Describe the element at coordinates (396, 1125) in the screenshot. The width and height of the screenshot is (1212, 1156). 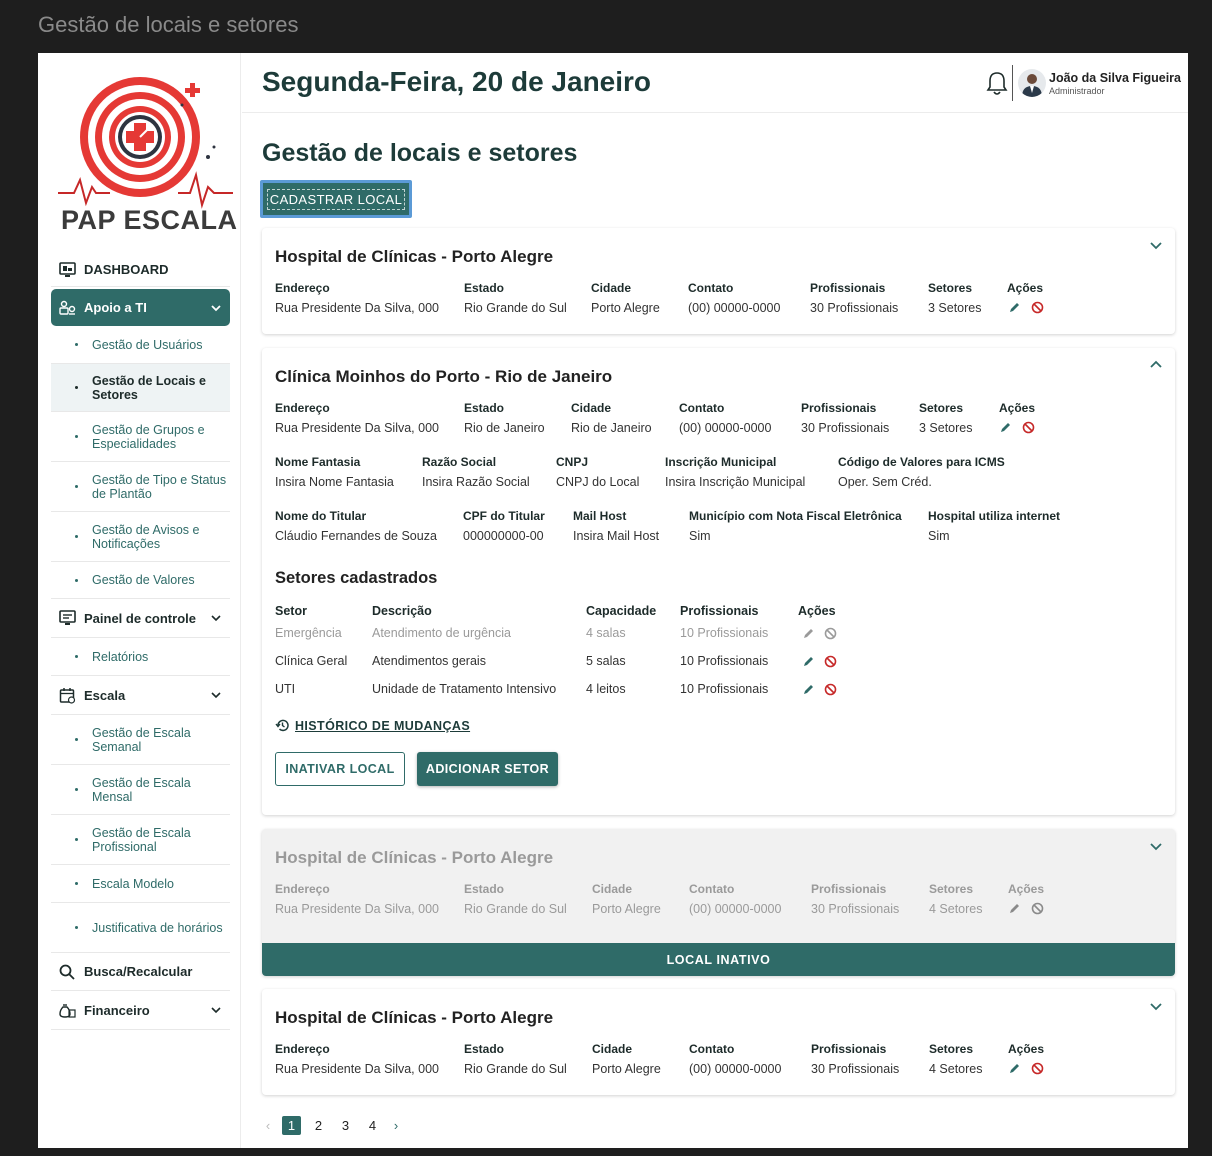
I see `pagination-next: ›` at that location.